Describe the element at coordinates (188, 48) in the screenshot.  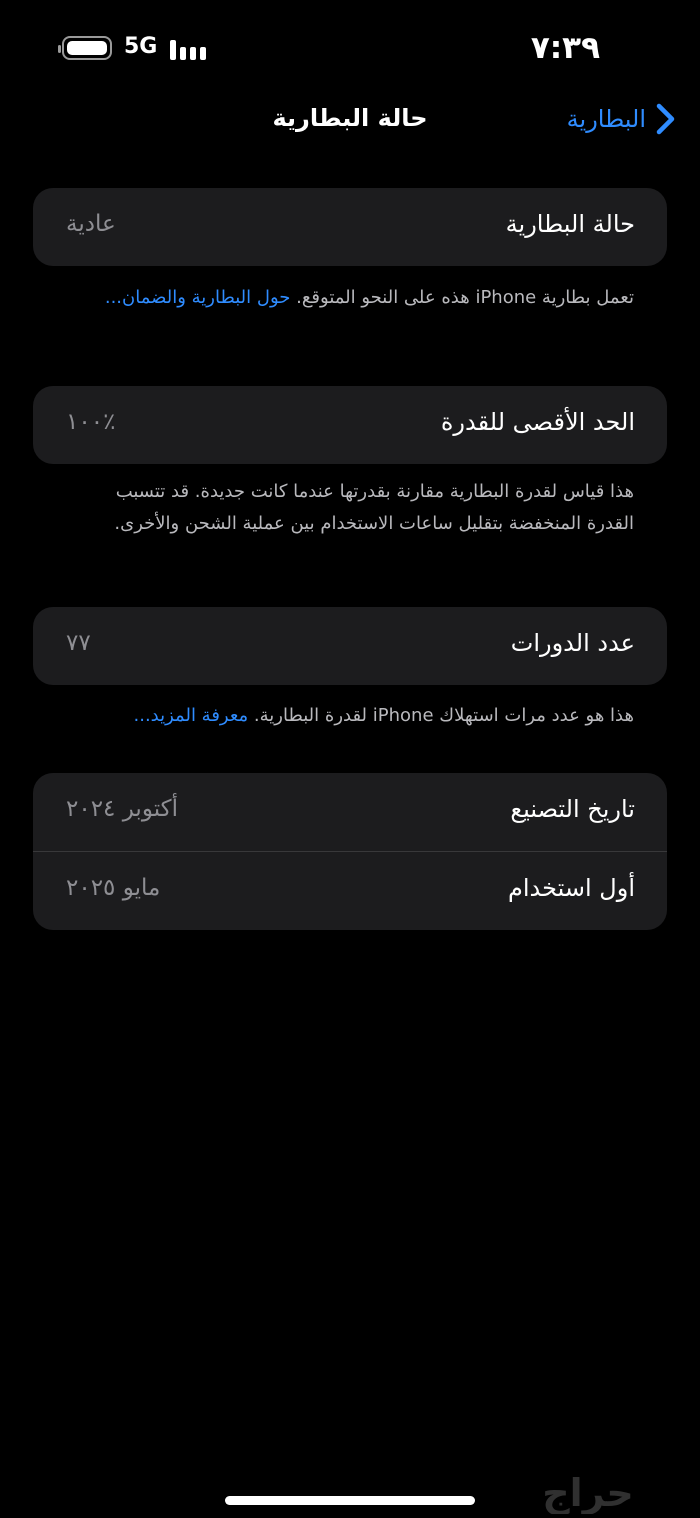
I see `cellular-signal-icon` at that location.